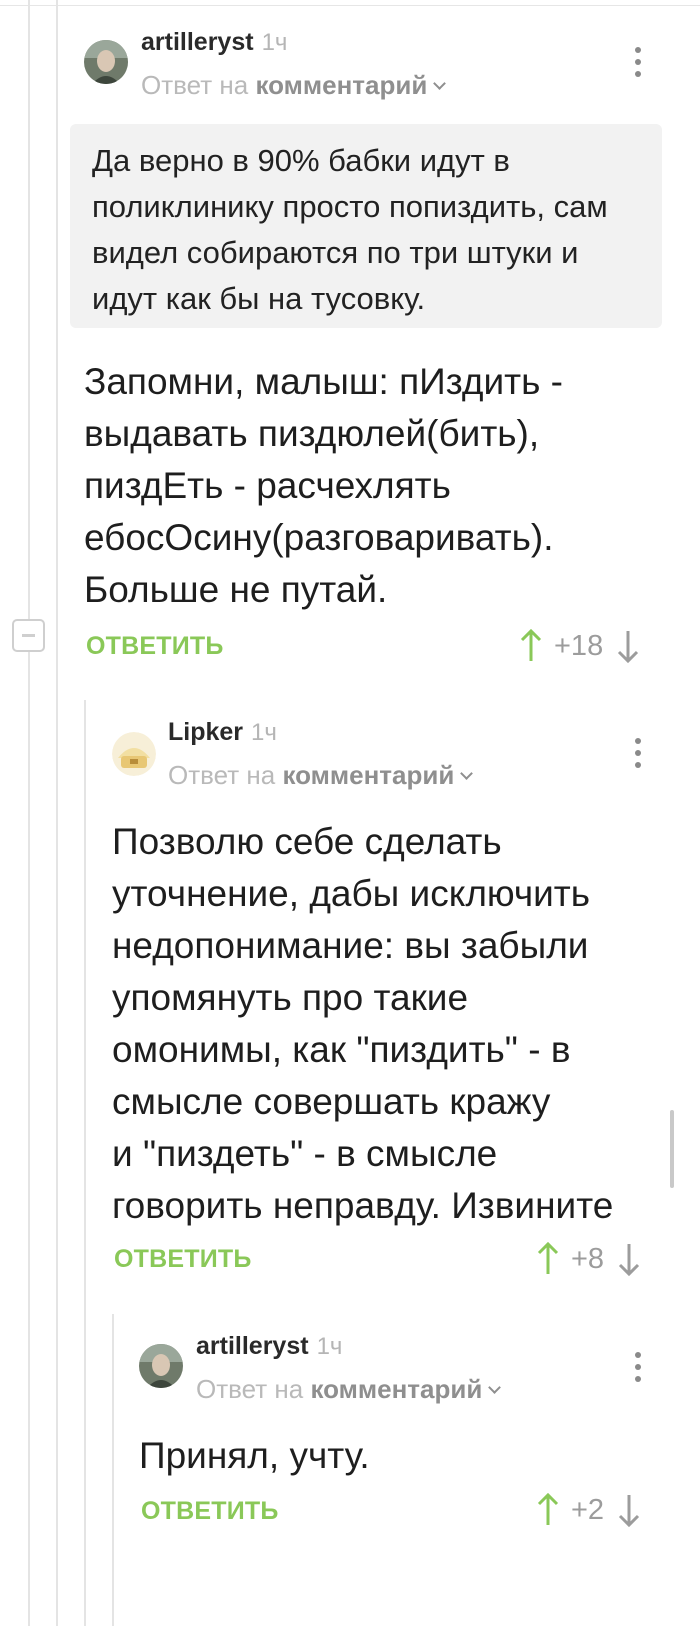  Describe the element at coordinates (307, 841) in the screenshot. I see `comment-text-line: Позволю себе сделать` at that location.